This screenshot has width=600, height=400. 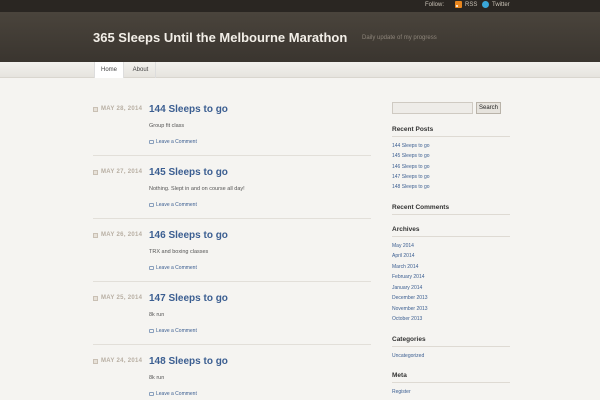 I want to click on post-date: MAY 27, 2014, so click(x=117, y=172).